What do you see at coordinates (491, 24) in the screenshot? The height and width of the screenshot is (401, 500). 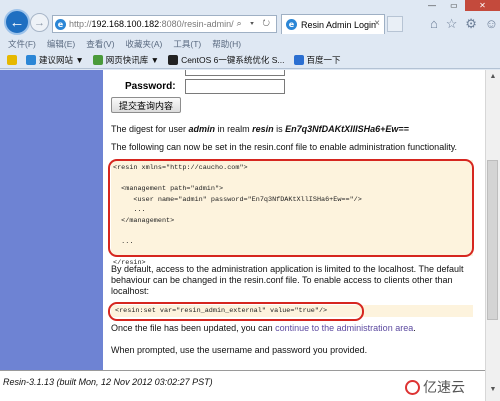 I see `smiley-icon: ☺` at bounding box center [491, 24].